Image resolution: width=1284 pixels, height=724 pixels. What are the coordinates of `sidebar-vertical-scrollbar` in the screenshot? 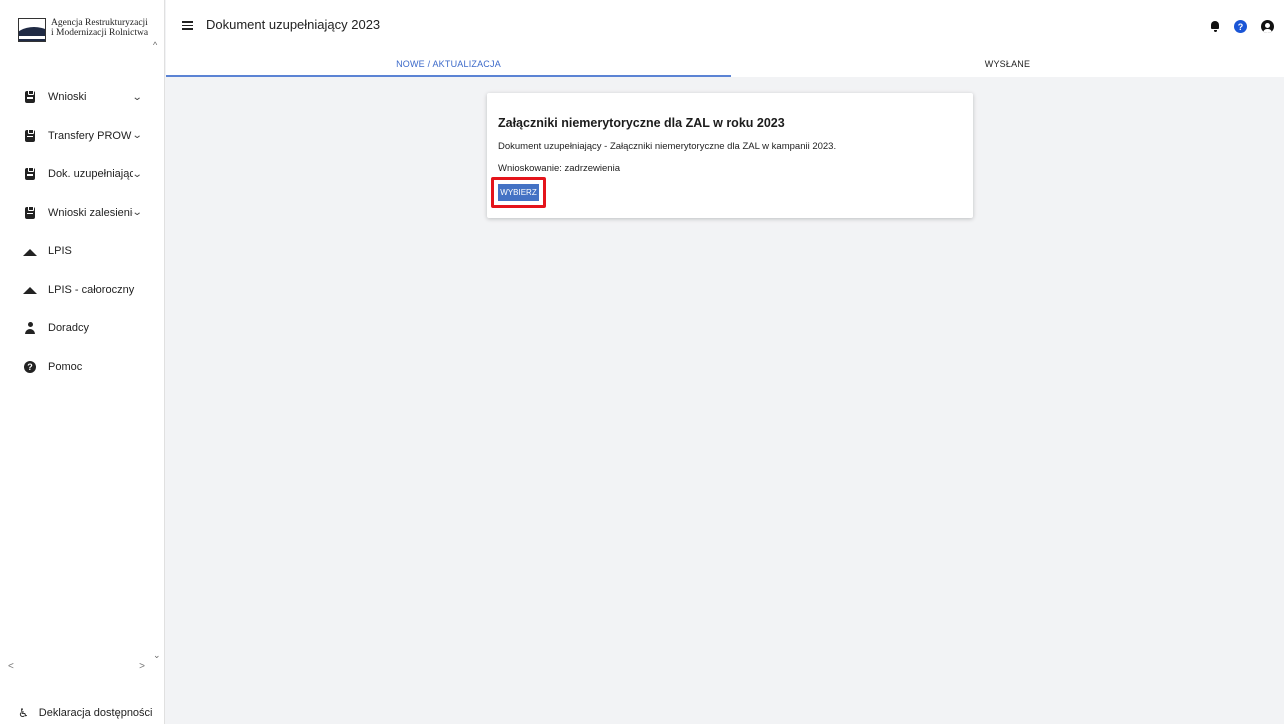 It's located at (157, 350).